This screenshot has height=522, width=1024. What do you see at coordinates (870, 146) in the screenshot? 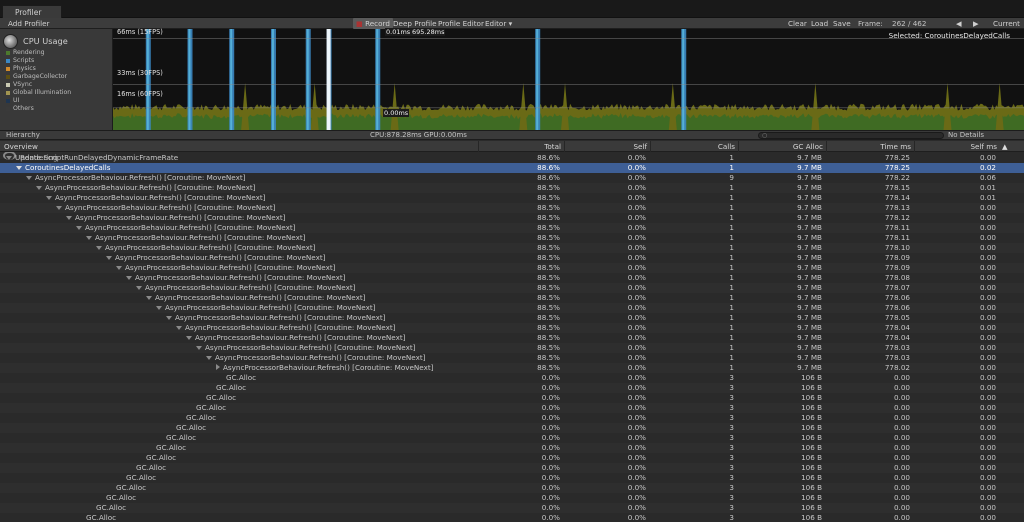
I see `column-time-ms: Time ms` at bounding box center [870, 146].